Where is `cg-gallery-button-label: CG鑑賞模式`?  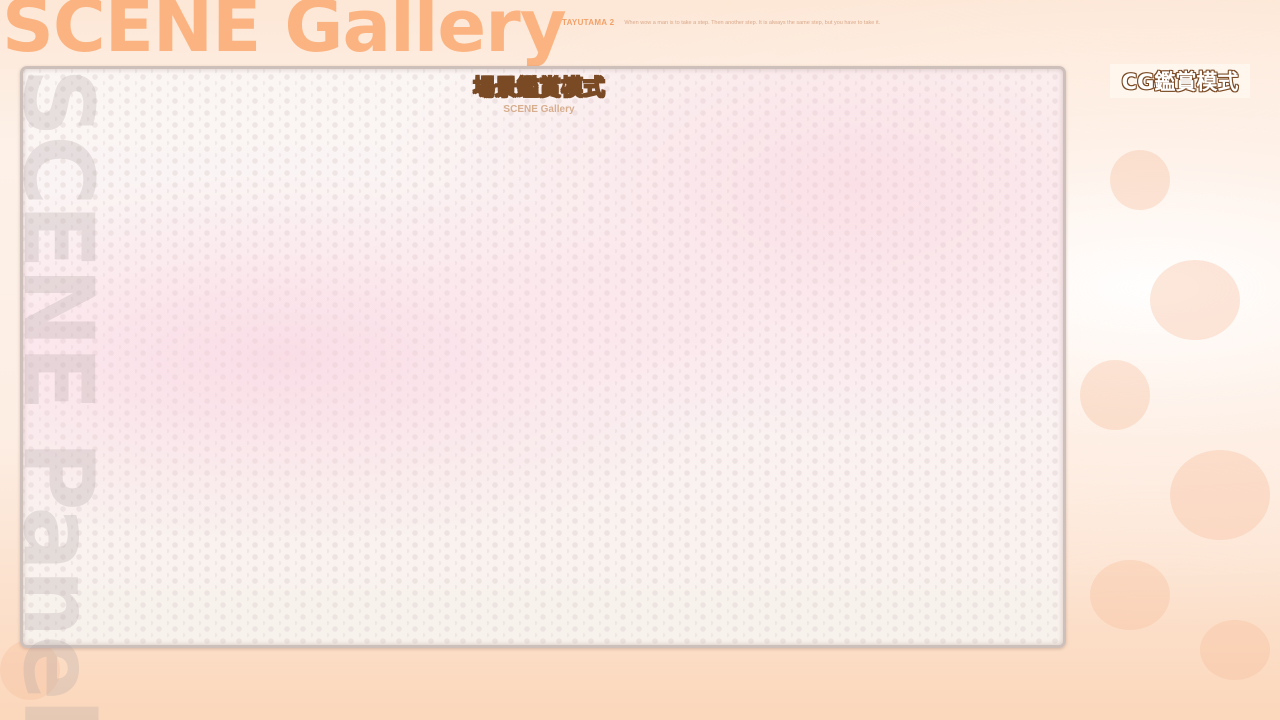
cg-gallery-button-label: CG鑑賞模式 is located at coordinates (1180, 82).